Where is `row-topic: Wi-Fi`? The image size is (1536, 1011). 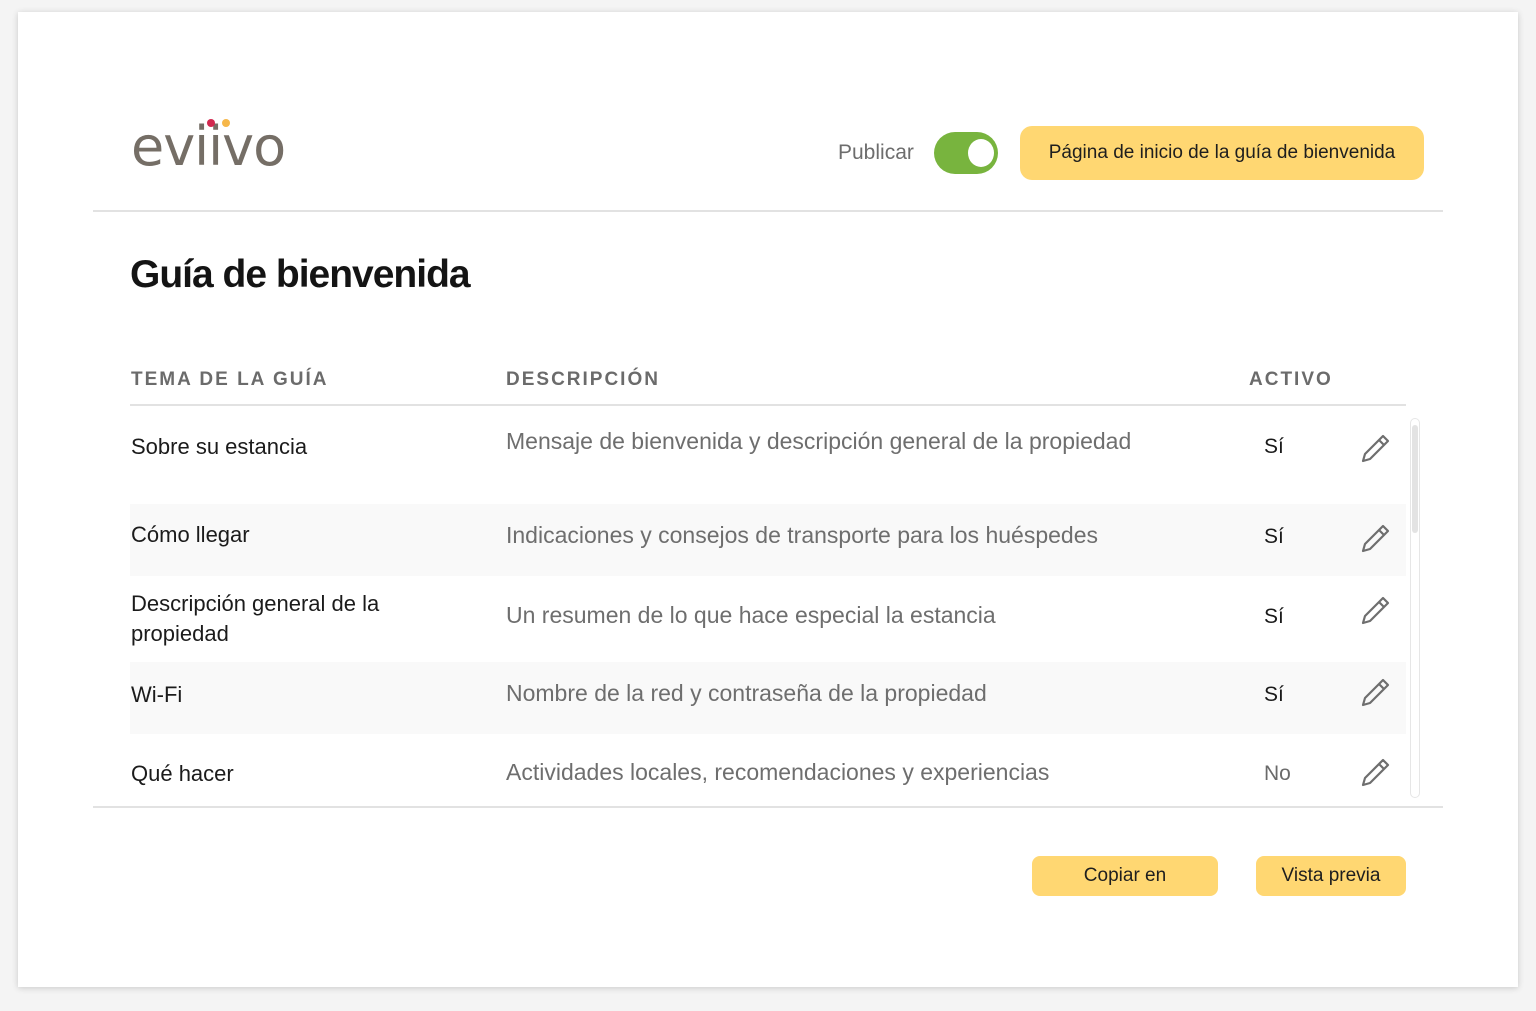
row-topic: Wi-Fi is located at coordinates (157, 694).